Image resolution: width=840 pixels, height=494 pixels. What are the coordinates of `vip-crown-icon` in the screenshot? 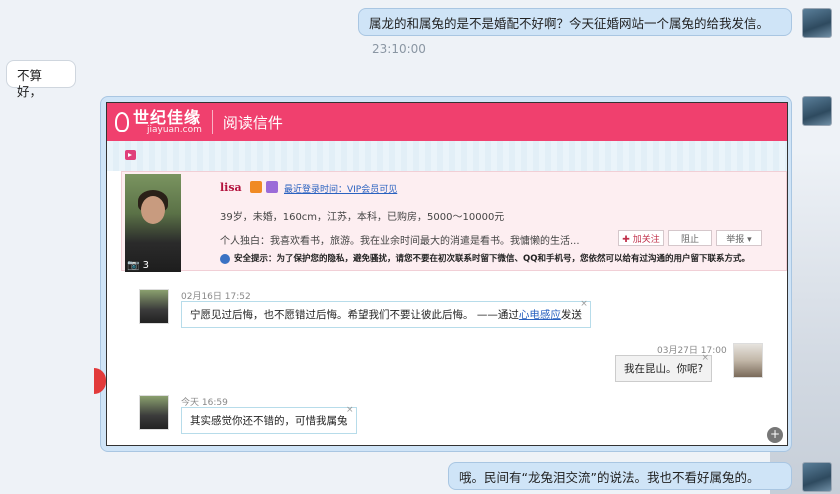 It's located at (272, 187).